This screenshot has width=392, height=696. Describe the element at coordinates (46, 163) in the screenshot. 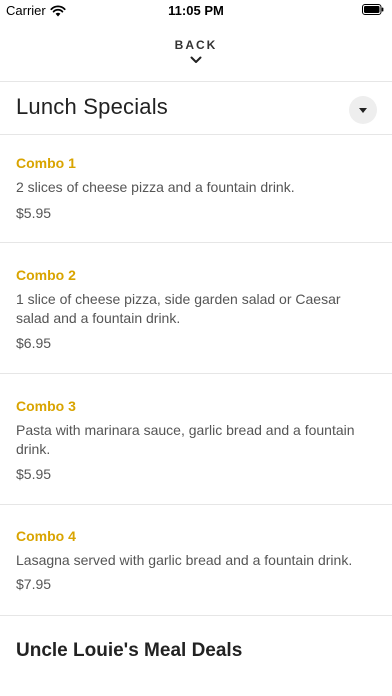

I see `item-name: Combo 1` at that location.